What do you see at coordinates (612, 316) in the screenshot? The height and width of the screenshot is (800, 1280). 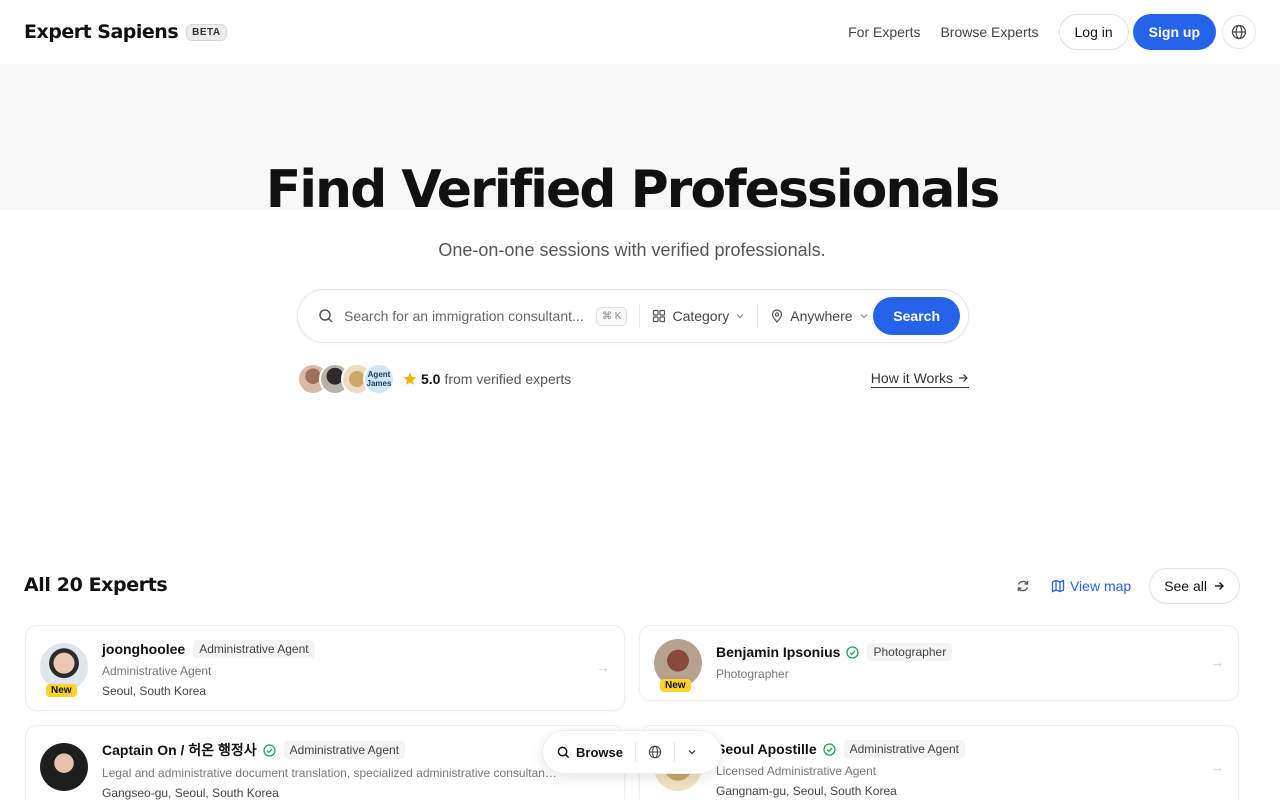 I see `shortcut-hint: ⌘ K` at bounding box center [612, 316].